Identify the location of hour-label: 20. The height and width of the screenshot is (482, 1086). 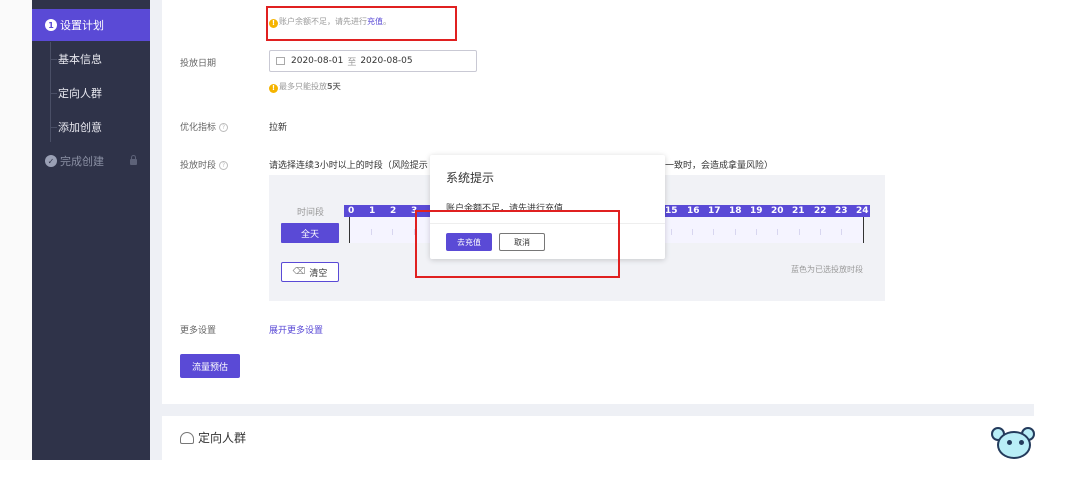
(777, 211).